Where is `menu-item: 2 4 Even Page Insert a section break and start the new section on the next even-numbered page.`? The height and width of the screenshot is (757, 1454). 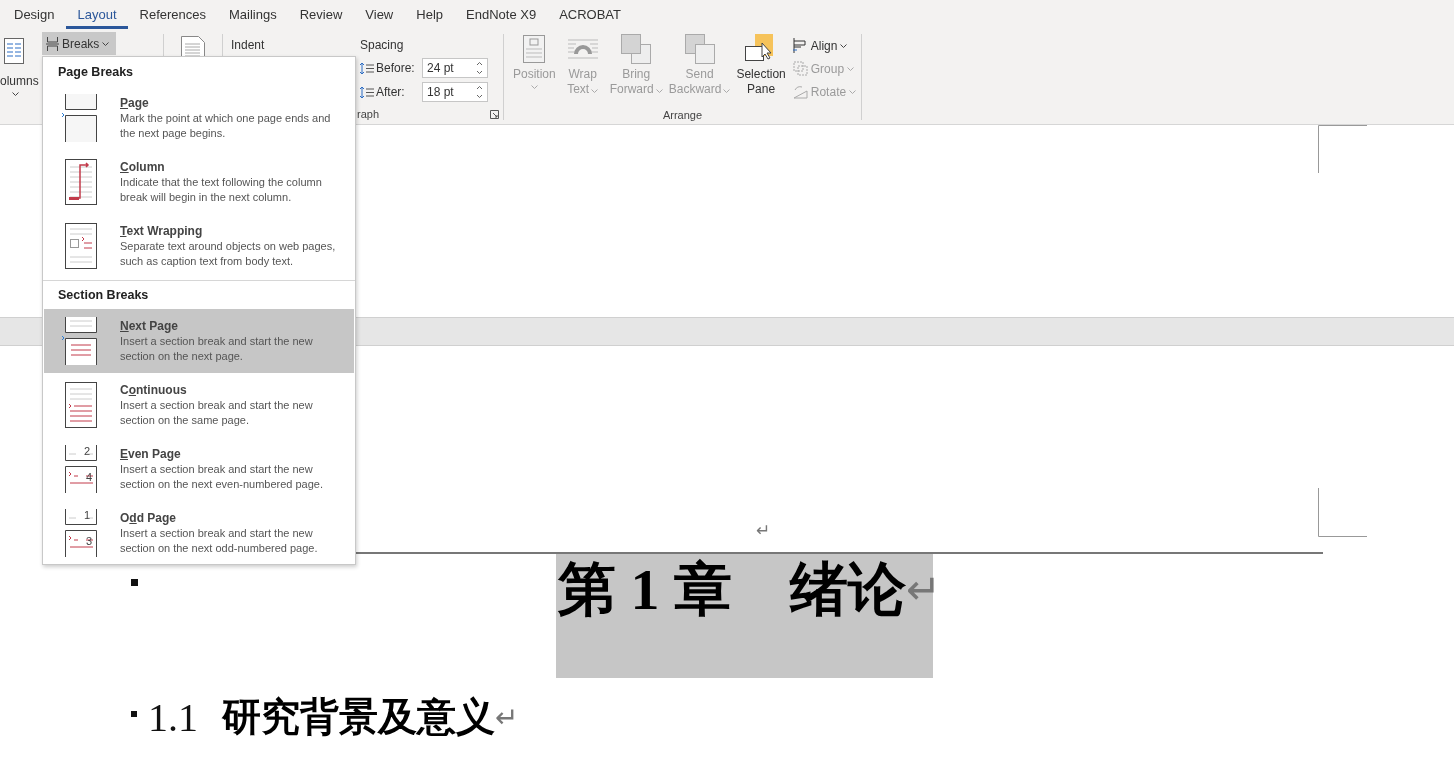
menu-item: 2 4 Even Page Insert a section break and start the new section on the next even-numbered page. is located at coordinates (199, 469).